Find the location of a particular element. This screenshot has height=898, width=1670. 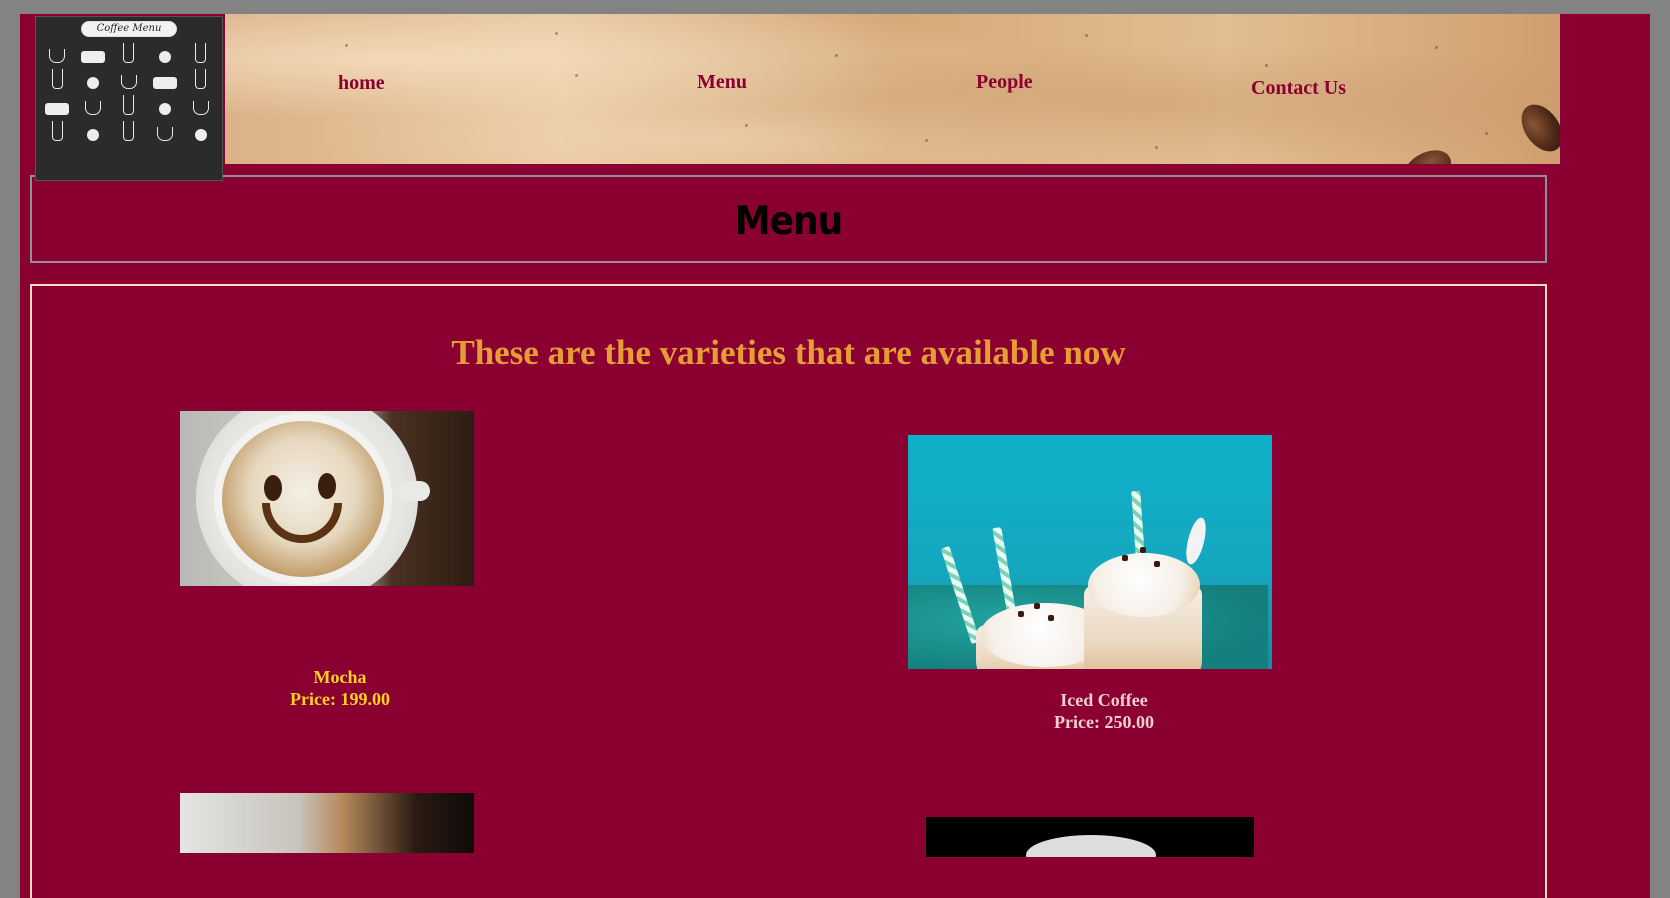

mocha-caption: Mocha Price: 199.00 is located at coordinates (340, 688).